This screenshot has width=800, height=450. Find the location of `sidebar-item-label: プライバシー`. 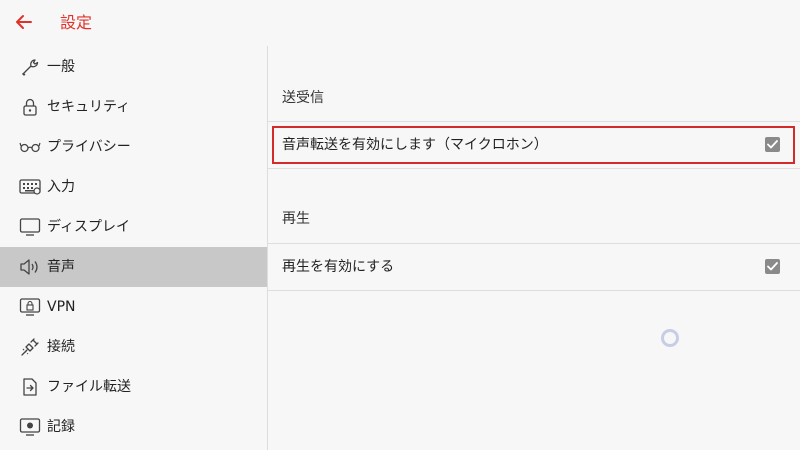

sidebar-item-label: プライバシー is located at coordinates (89, 147).